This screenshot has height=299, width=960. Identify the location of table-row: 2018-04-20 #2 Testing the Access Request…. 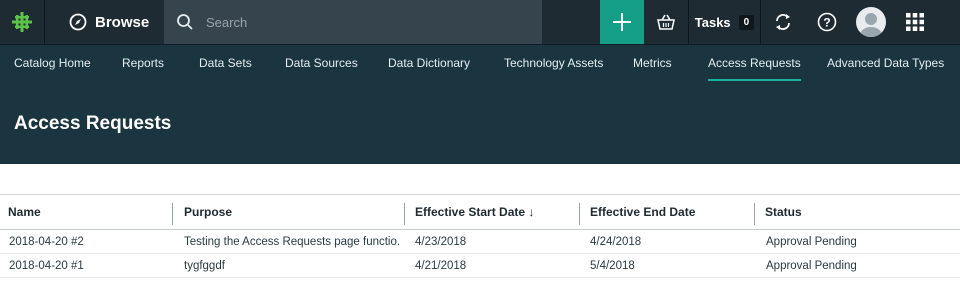
(480, 242).